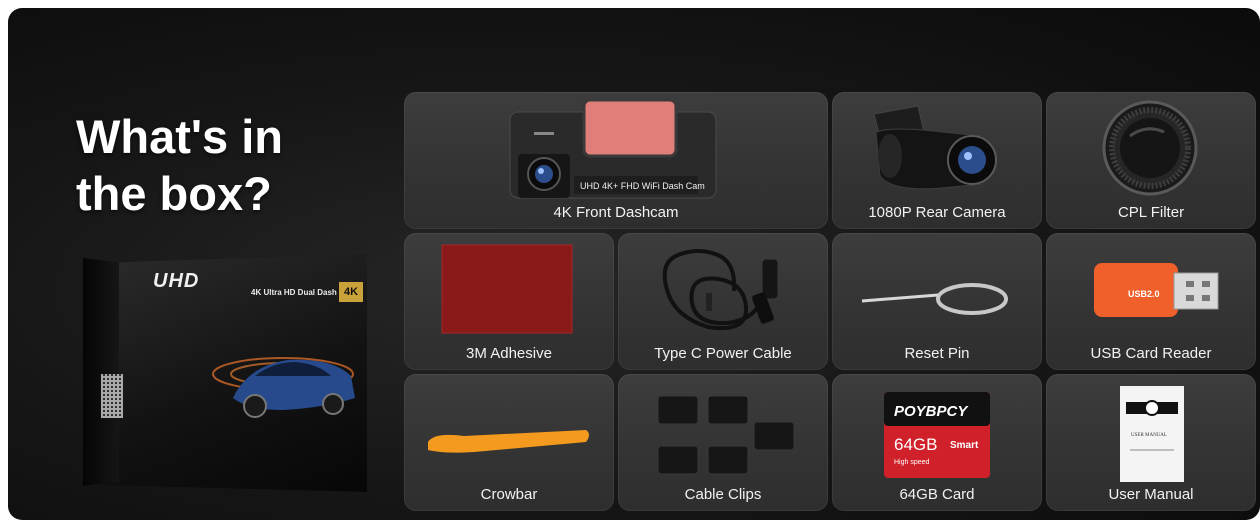 The image size is (1260, 520). Describe the element at coordinates (937, 288) in the screenshot. I see `reset-pin-image` at that location.